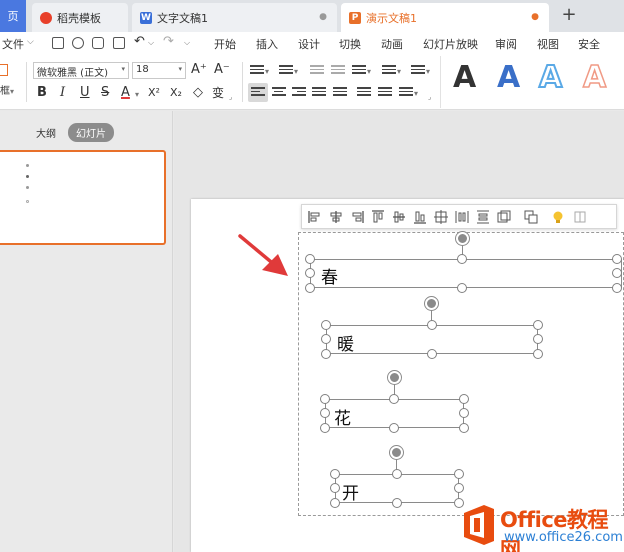 The height and width of the screenshot is (552, 624). What do you see at coordinates (62, 93) in the screenshot?
I see `italic-button: I` at bounding box center [62, 93].